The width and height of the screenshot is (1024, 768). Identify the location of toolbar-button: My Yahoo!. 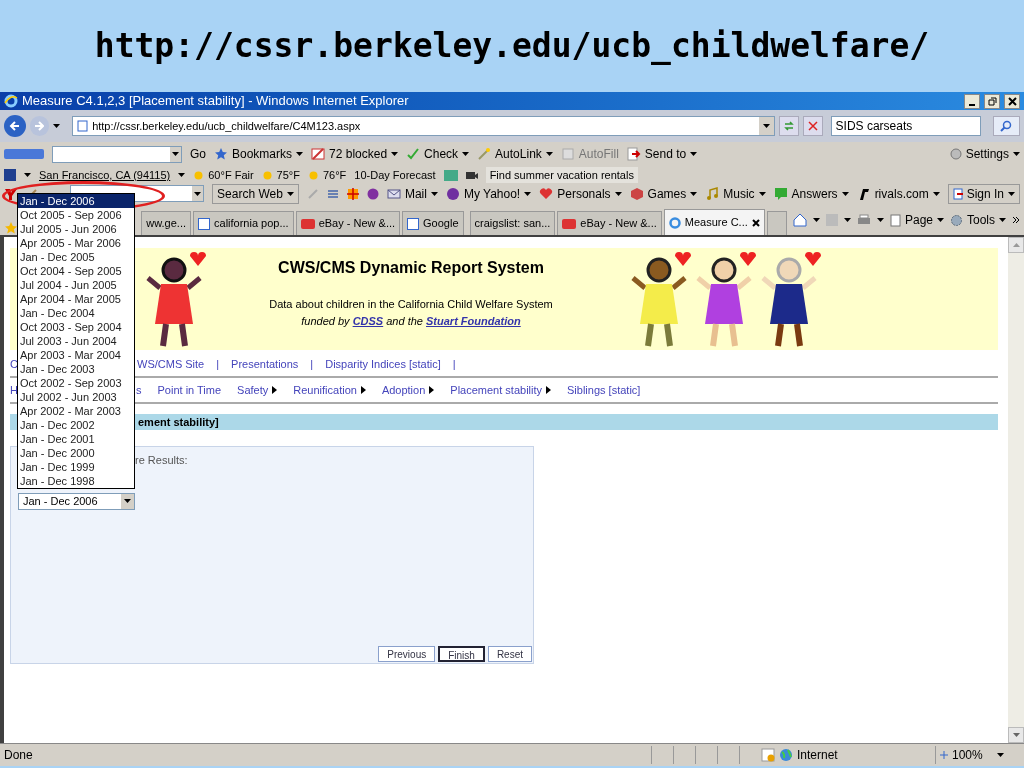
(488, 193).